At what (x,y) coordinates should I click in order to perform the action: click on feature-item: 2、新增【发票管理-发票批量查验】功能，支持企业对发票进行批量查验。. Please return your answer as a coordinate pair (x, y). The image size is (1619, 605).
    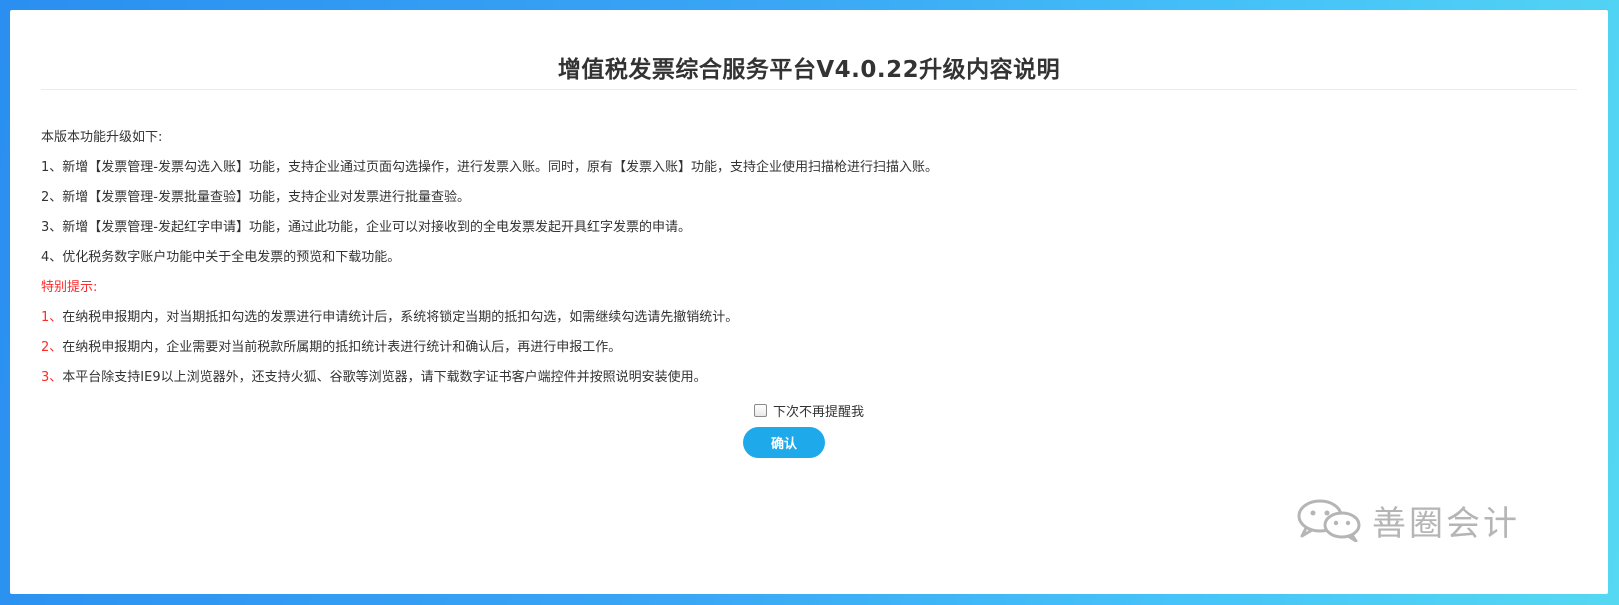
    Looking at the image, I should click on (255, 197).